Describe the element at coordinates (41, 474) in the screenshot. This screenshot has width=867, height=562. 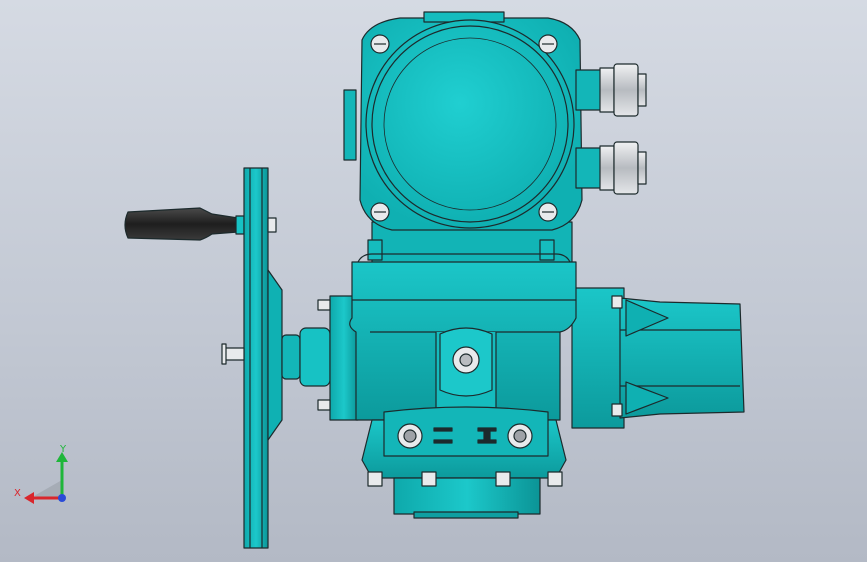
I see `coordinate-triad: Y X` at that location.